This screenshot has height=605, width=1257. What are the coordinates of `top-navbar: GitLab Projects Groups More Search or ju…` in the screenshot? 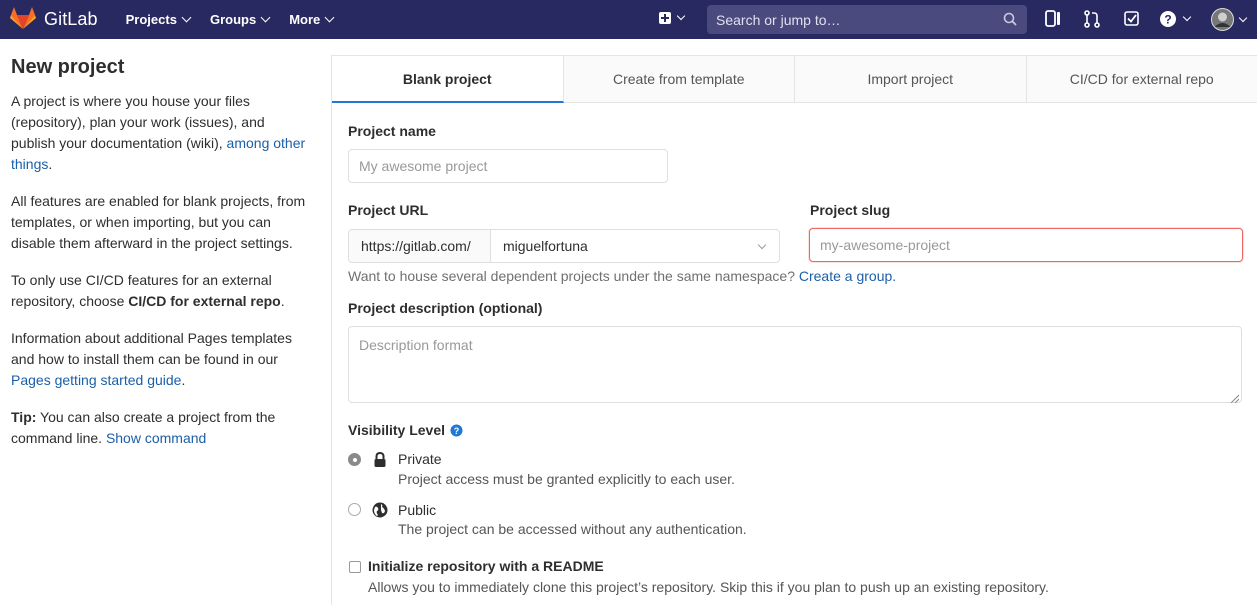 It's located at (628, 19).